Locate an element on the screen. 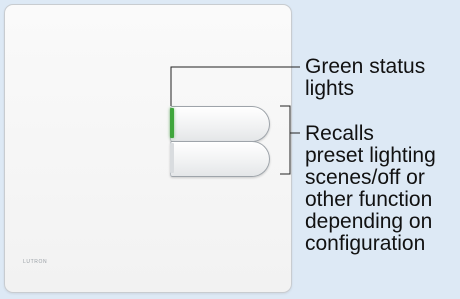 This screenshot has width=460, height=299. status-lights-leader-line is located at coordinates (235, 86).